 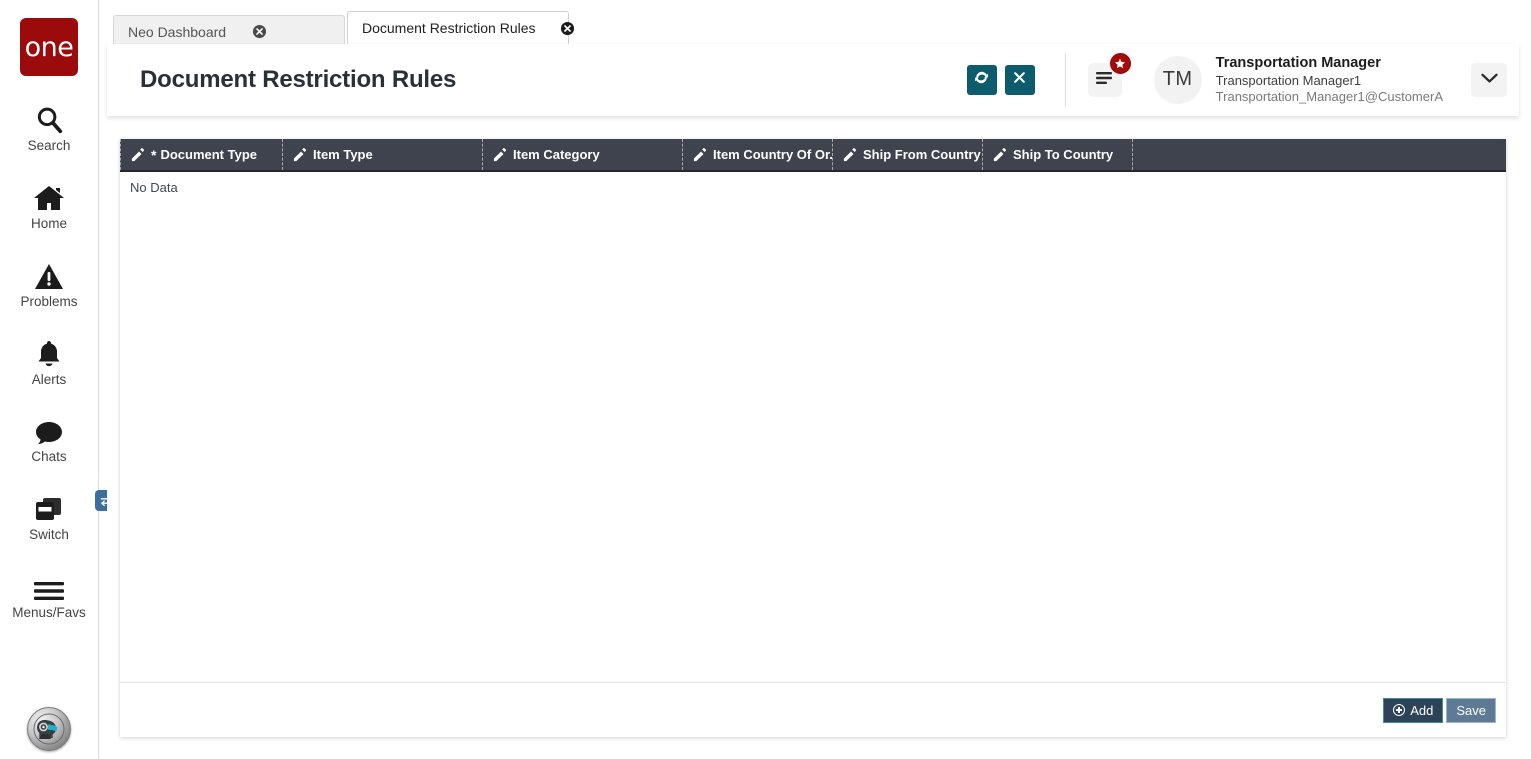 What do you see at coordinates (1399, 710) in the screenshot?
I see `plus-circle-icon` at bounding box center [1399, 710].